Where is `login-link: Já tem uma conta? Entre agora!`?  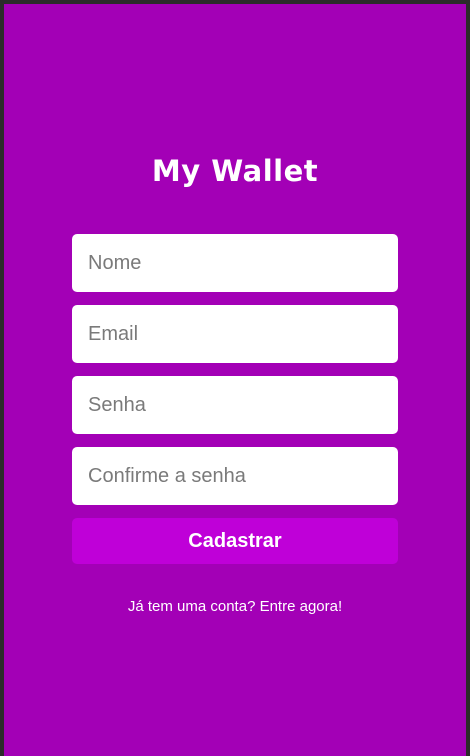
login-link: Já tem uma conta? Entre agora! is located at coordinates (235, 606).